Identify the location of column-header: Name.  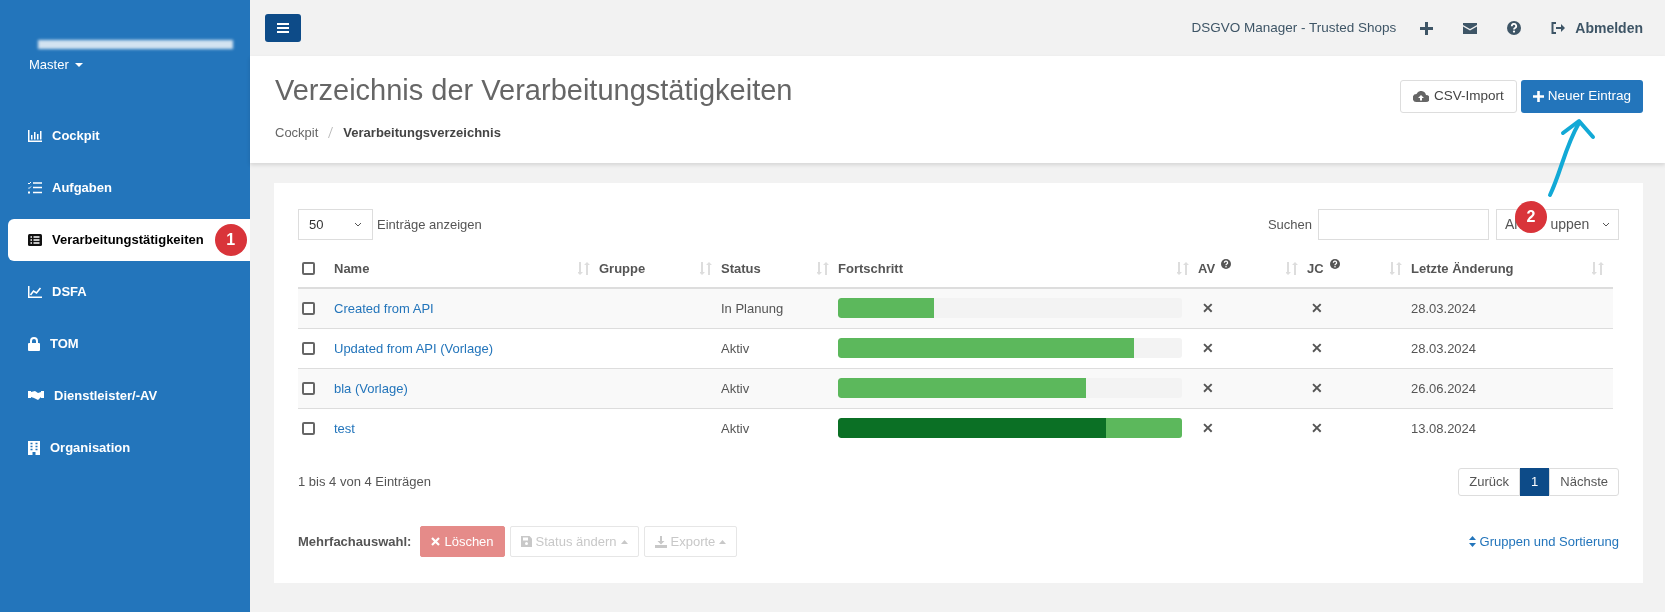
(352, 268).